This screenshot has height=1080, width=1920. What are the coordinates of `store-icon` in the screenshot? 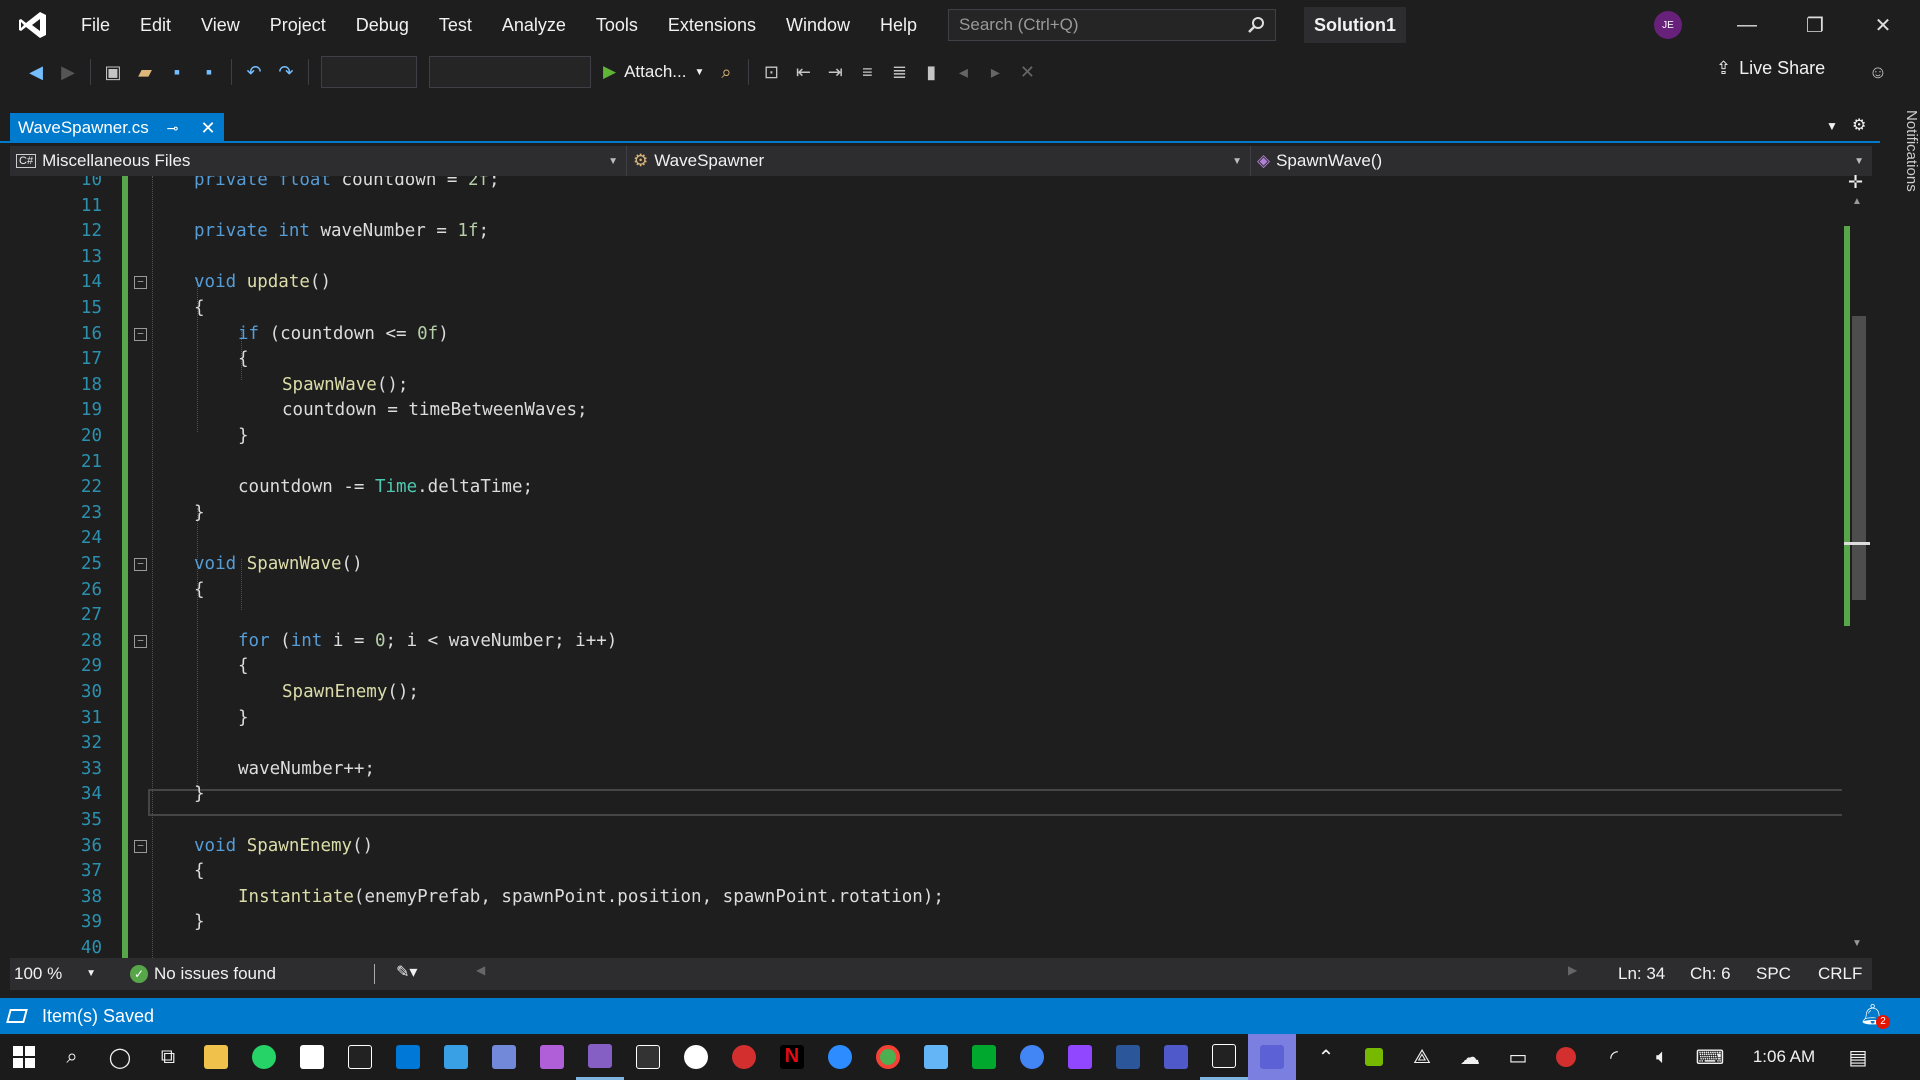 It's located at (312, 1057).